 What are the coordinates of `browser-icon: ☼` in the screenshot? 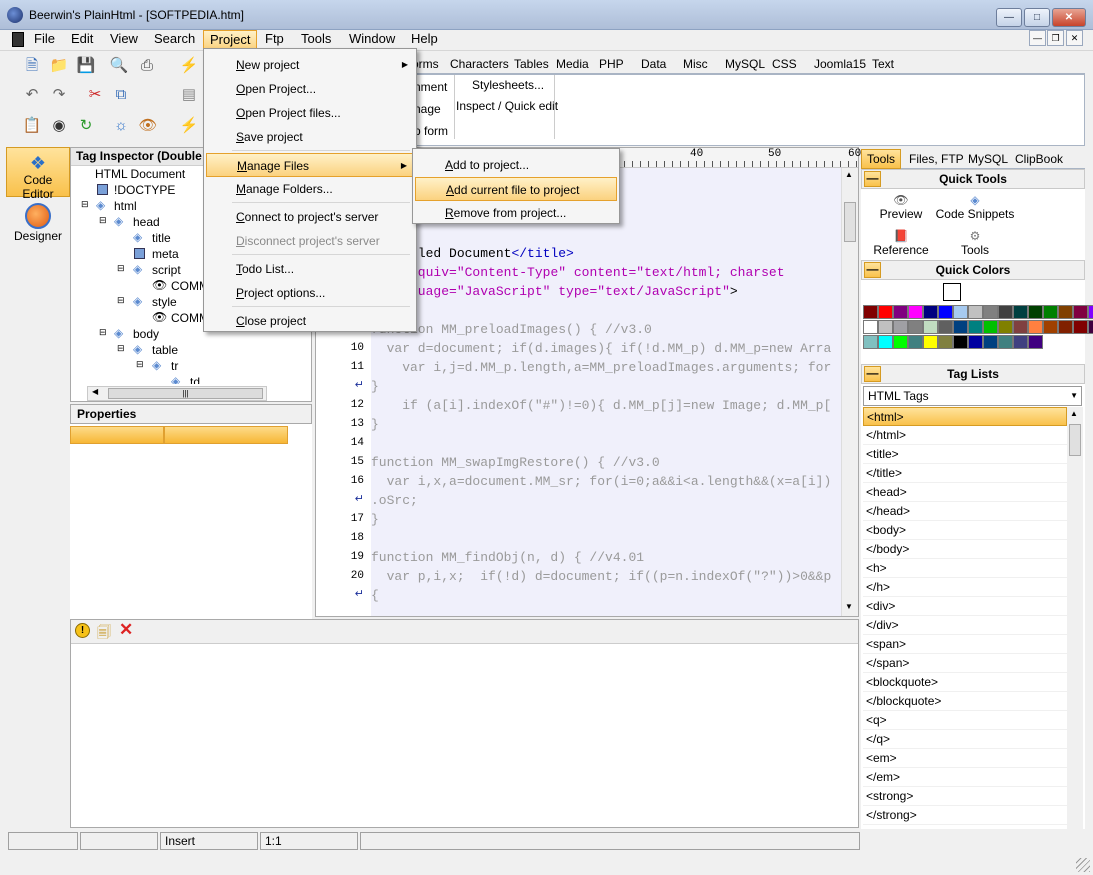 It's located at (121, 126).